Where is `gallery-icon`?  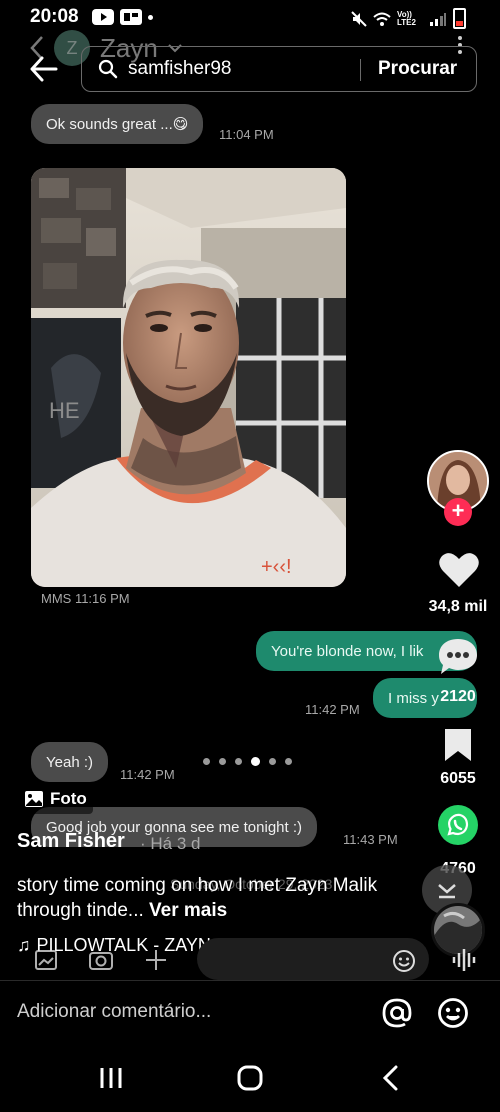 gallery-icon is located at coordinates (46, 960).